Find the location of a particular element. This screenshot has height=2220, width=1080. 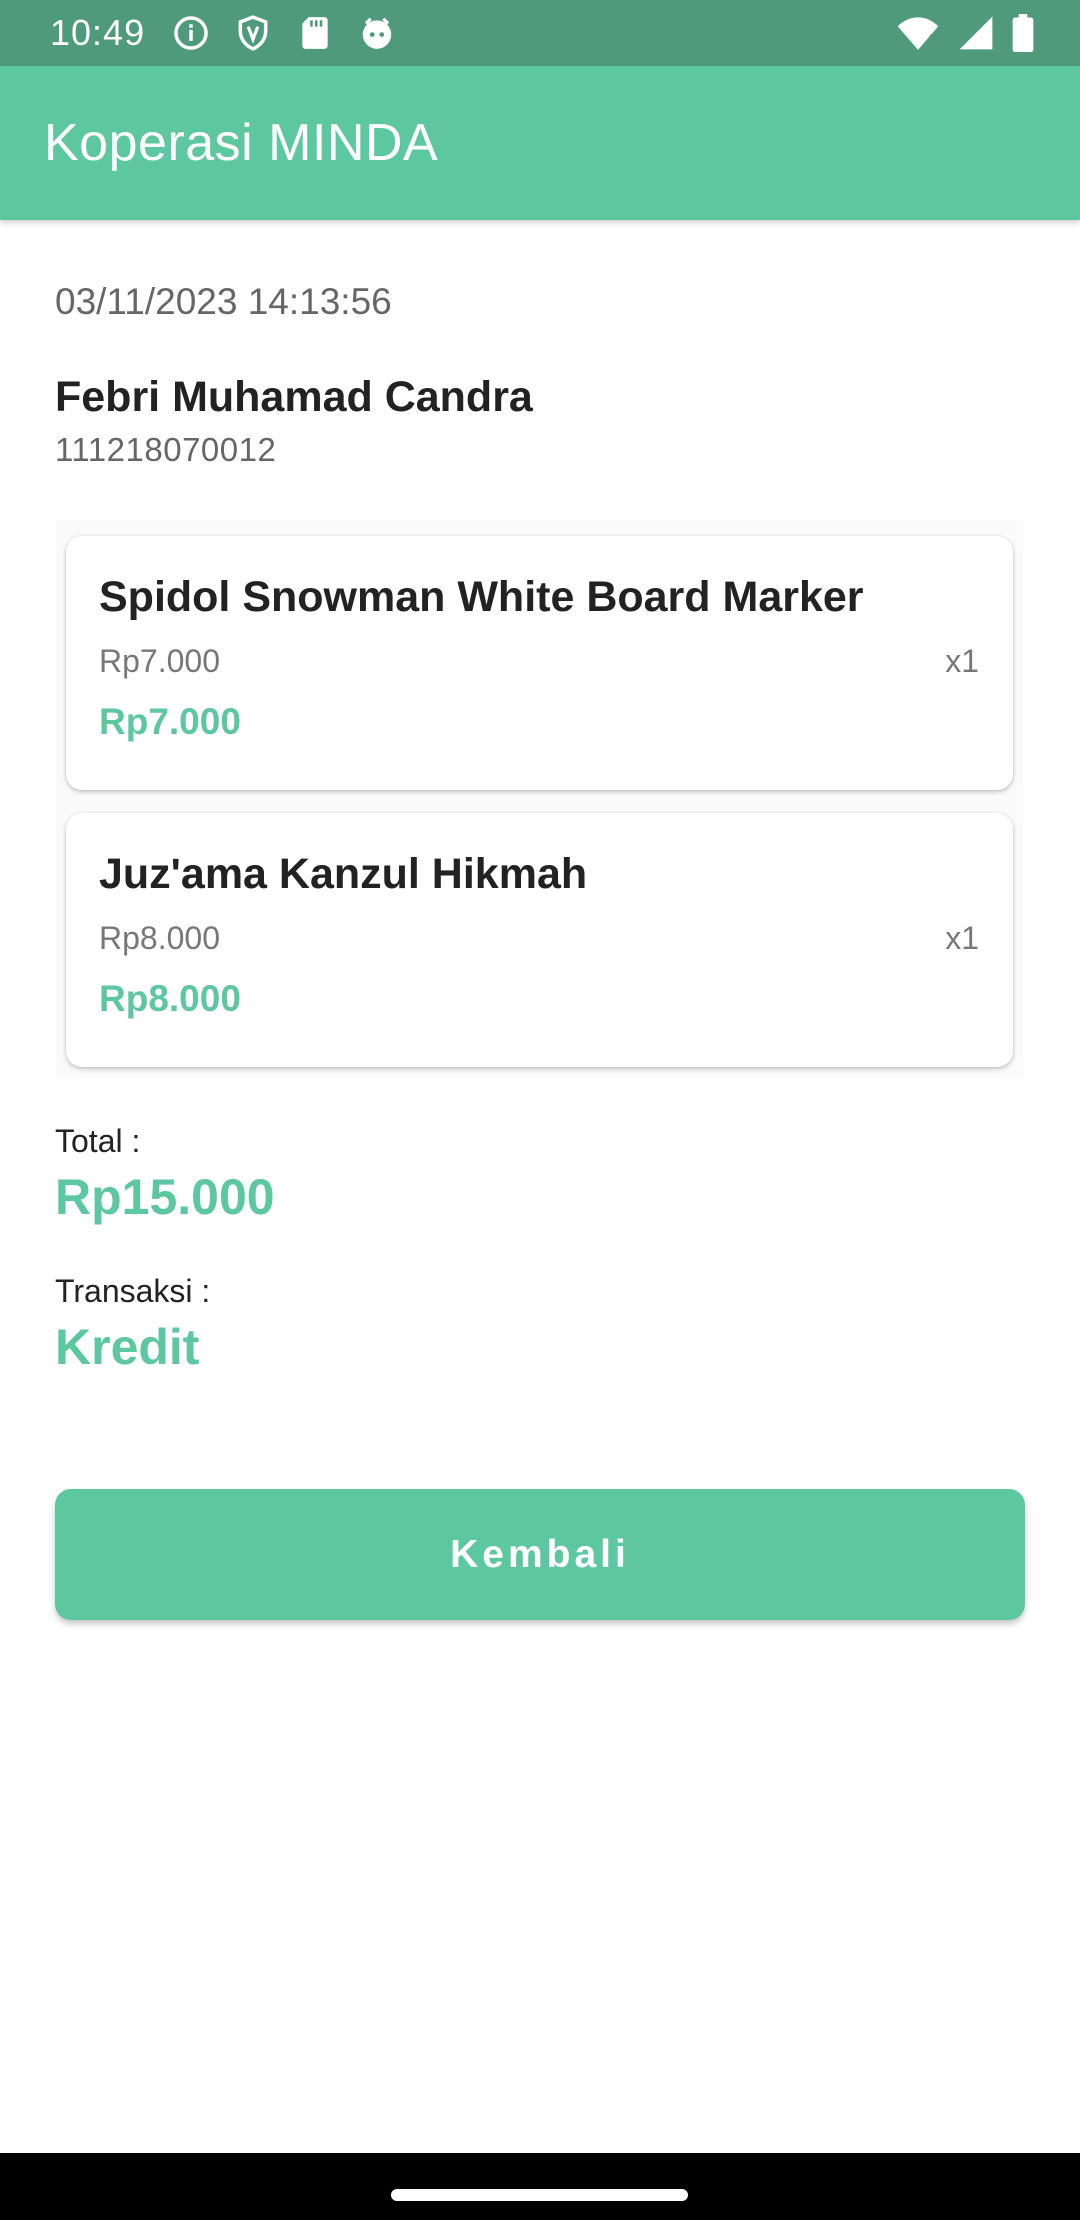

item-subtotal: Rp8.000 is located at coordinates (170, 998).